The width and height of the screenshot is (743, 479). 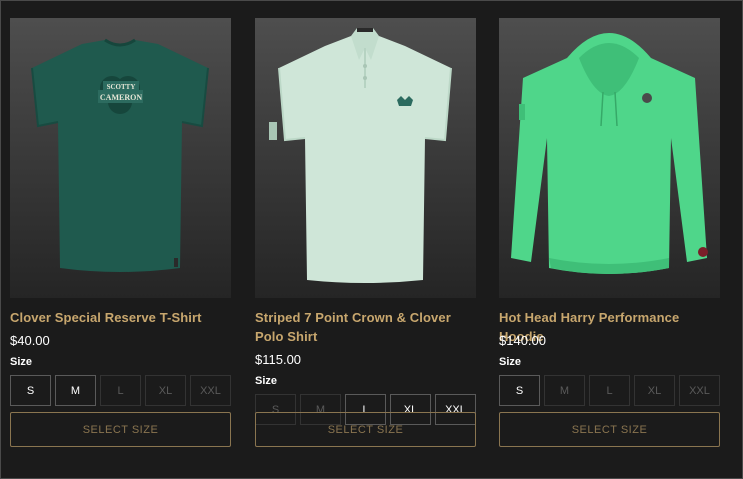 I want to click on tshirt-logo-top: SCOTTY, so click(x=121, y=87).